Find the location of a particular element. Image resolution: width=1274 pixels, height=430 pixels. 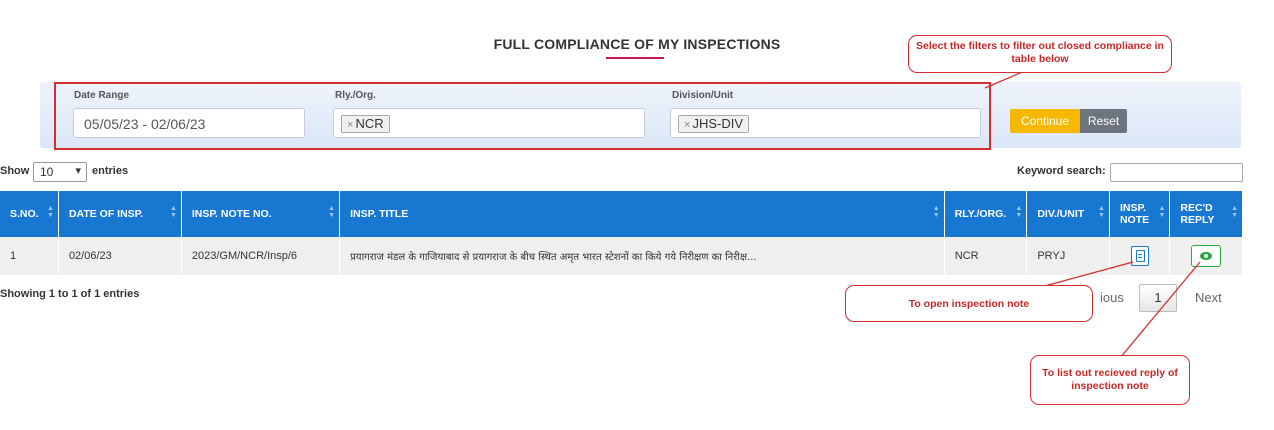

chevron-down-icon: ▾ is located at coordinates (78, 171).